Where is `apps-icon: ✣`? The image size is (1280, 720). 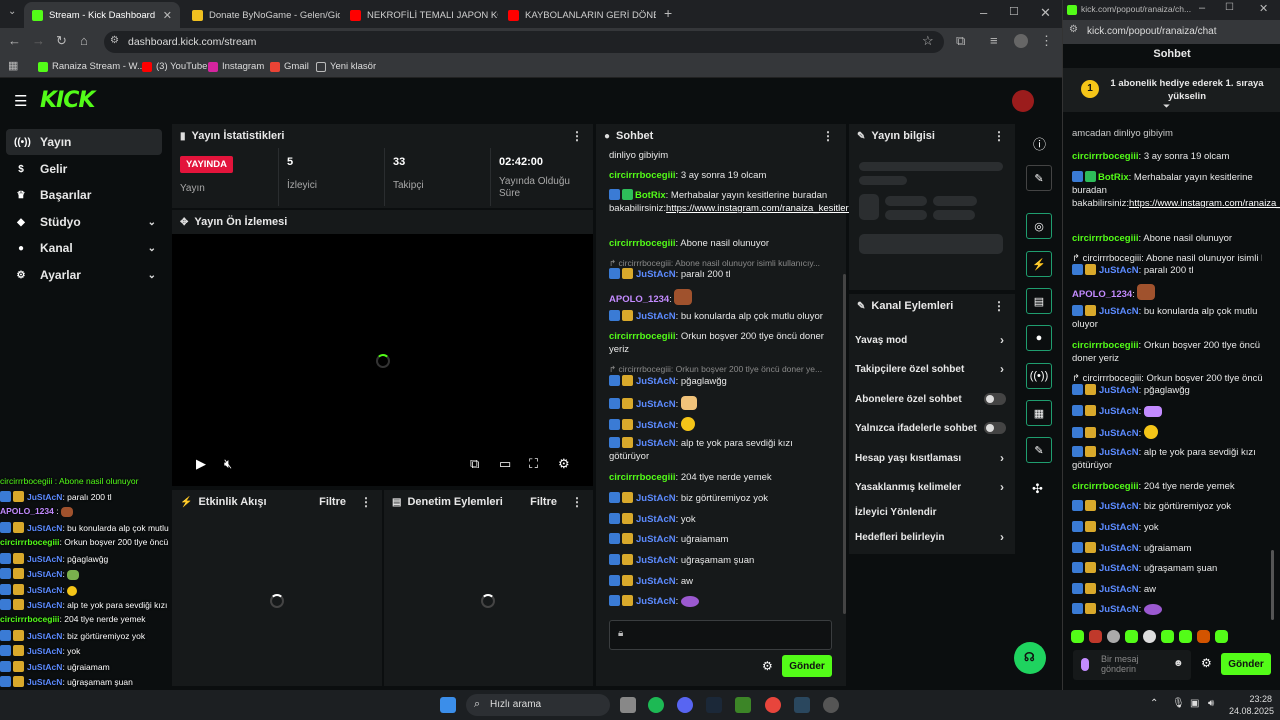 apps-icon: ✣ is located at coordinates (1037, 489).